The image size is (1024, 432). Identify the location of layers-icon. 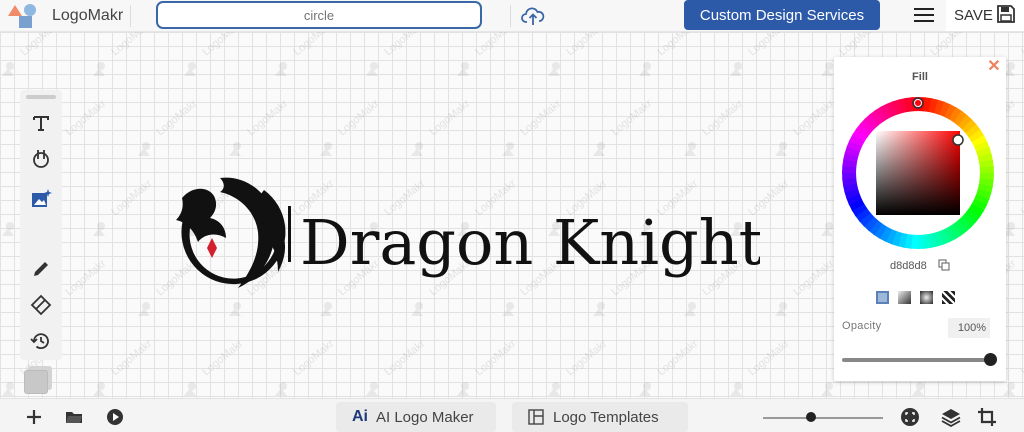
(951, 417).